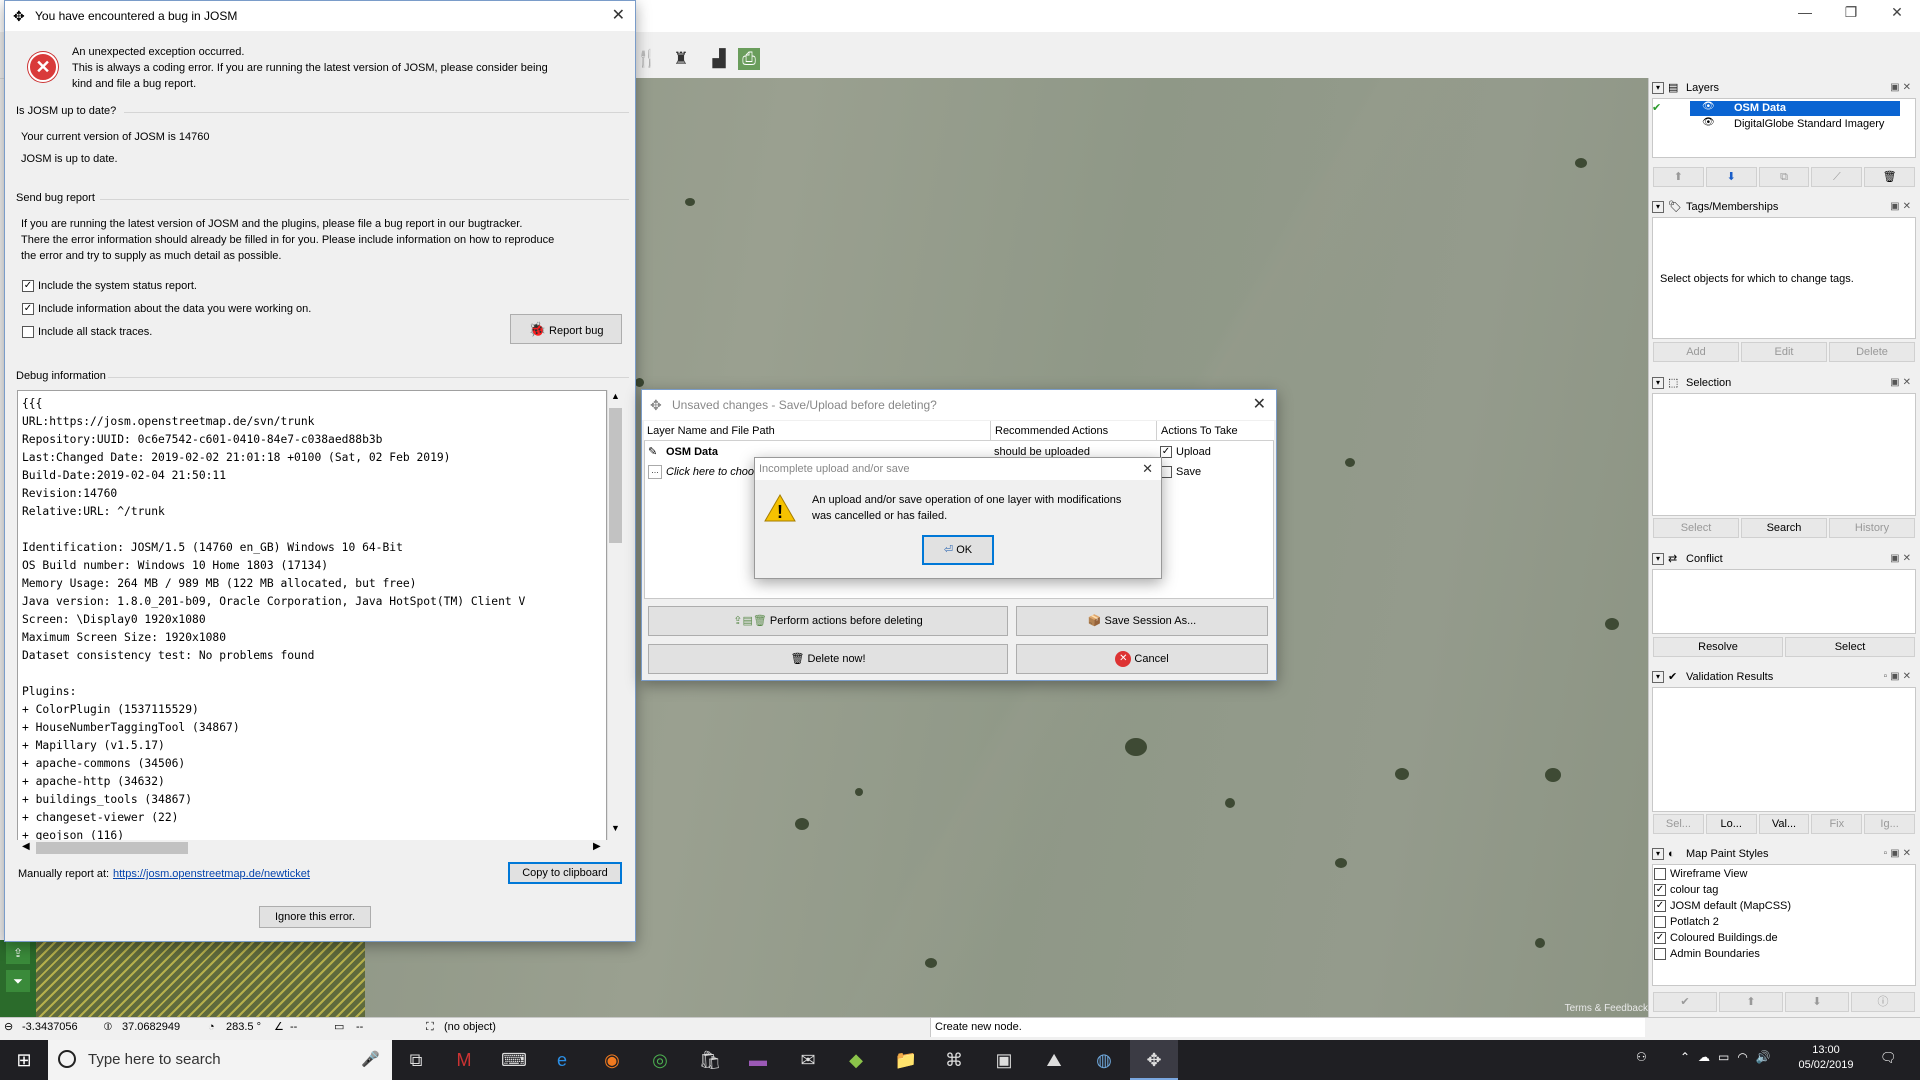  What do you see at coordinates (660, 1060) in the screenshot?
I see `chrome-icon: ◎` at bounding box center [660, 1060].